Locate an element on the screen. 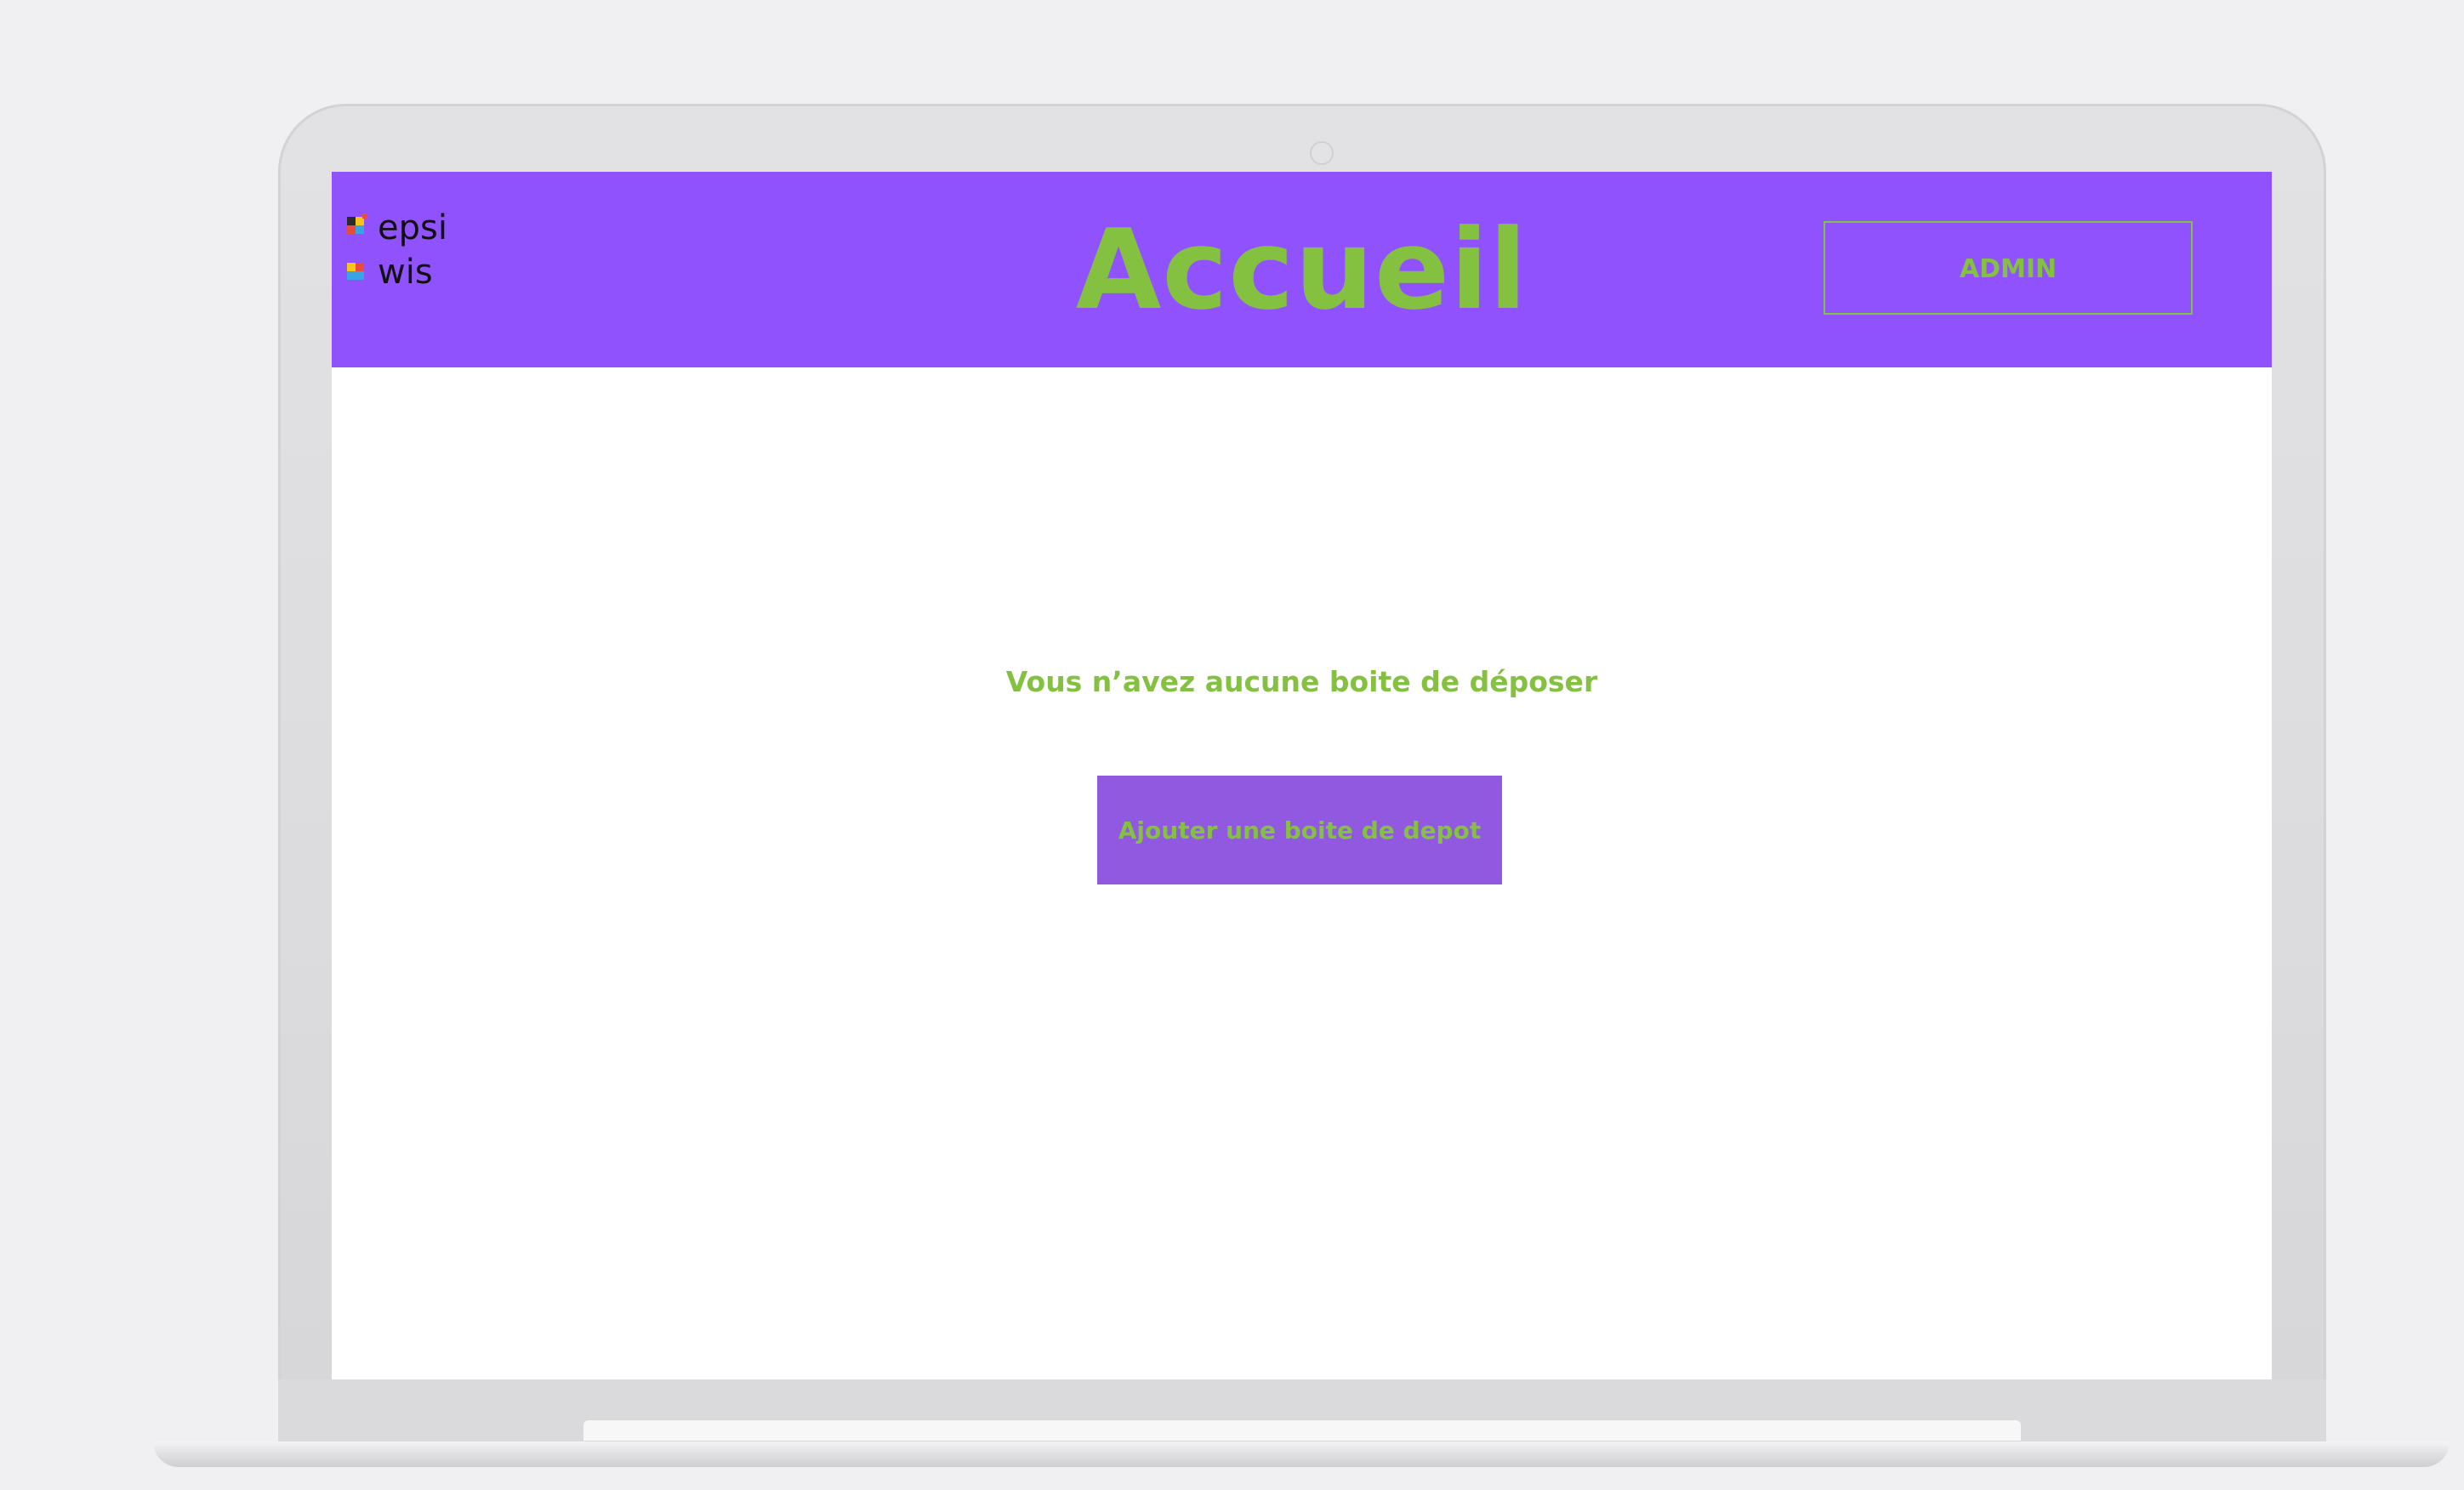  admin-button: ADMIN is located at coordinates (2008, 268).